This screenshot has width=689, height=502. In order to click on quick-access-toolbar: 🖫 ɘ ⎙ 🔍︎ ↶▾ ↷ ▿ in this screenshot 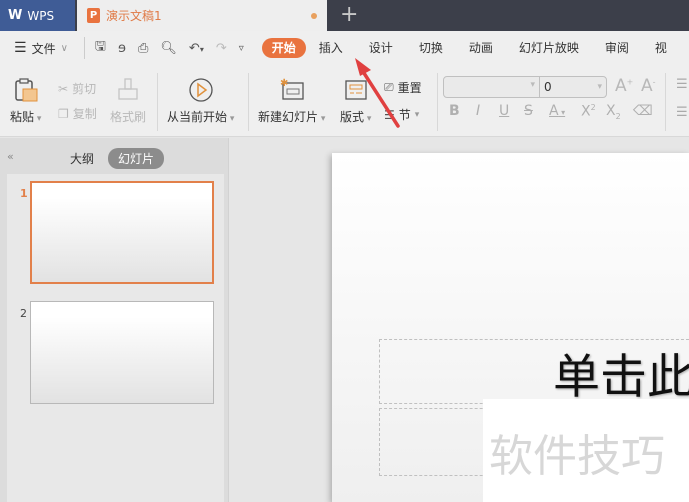, I will do `click(163, 48)`.